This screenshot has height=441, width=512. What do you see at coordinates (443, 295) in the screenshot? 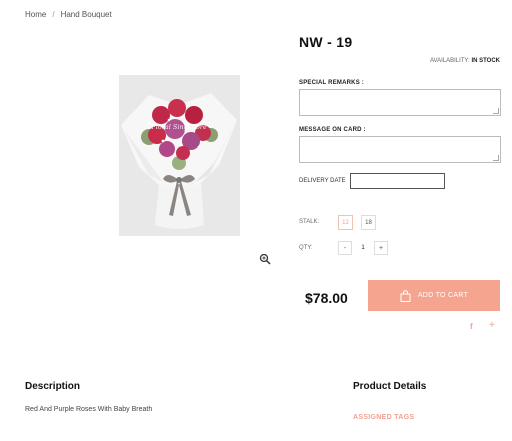
I see `add-to-cart-label: ADD TO CART` at bounding box center [443, 295].